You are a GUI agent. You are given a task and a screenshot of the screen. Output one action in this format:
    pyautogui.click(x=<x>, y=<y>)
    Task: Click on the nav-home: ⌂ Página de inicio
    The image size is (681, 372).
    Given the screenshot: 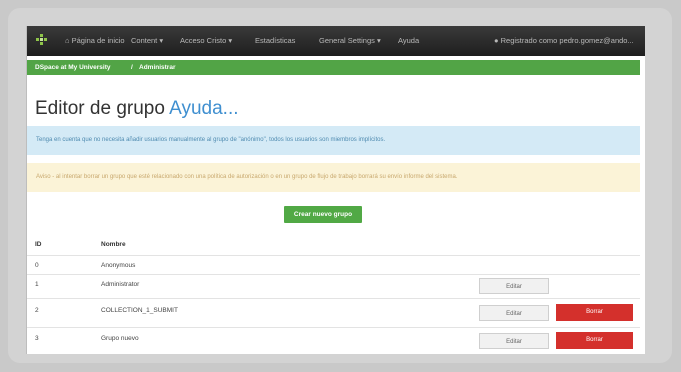 What is the action you would take?
    pyautogui.click(x=95, y=40)
    